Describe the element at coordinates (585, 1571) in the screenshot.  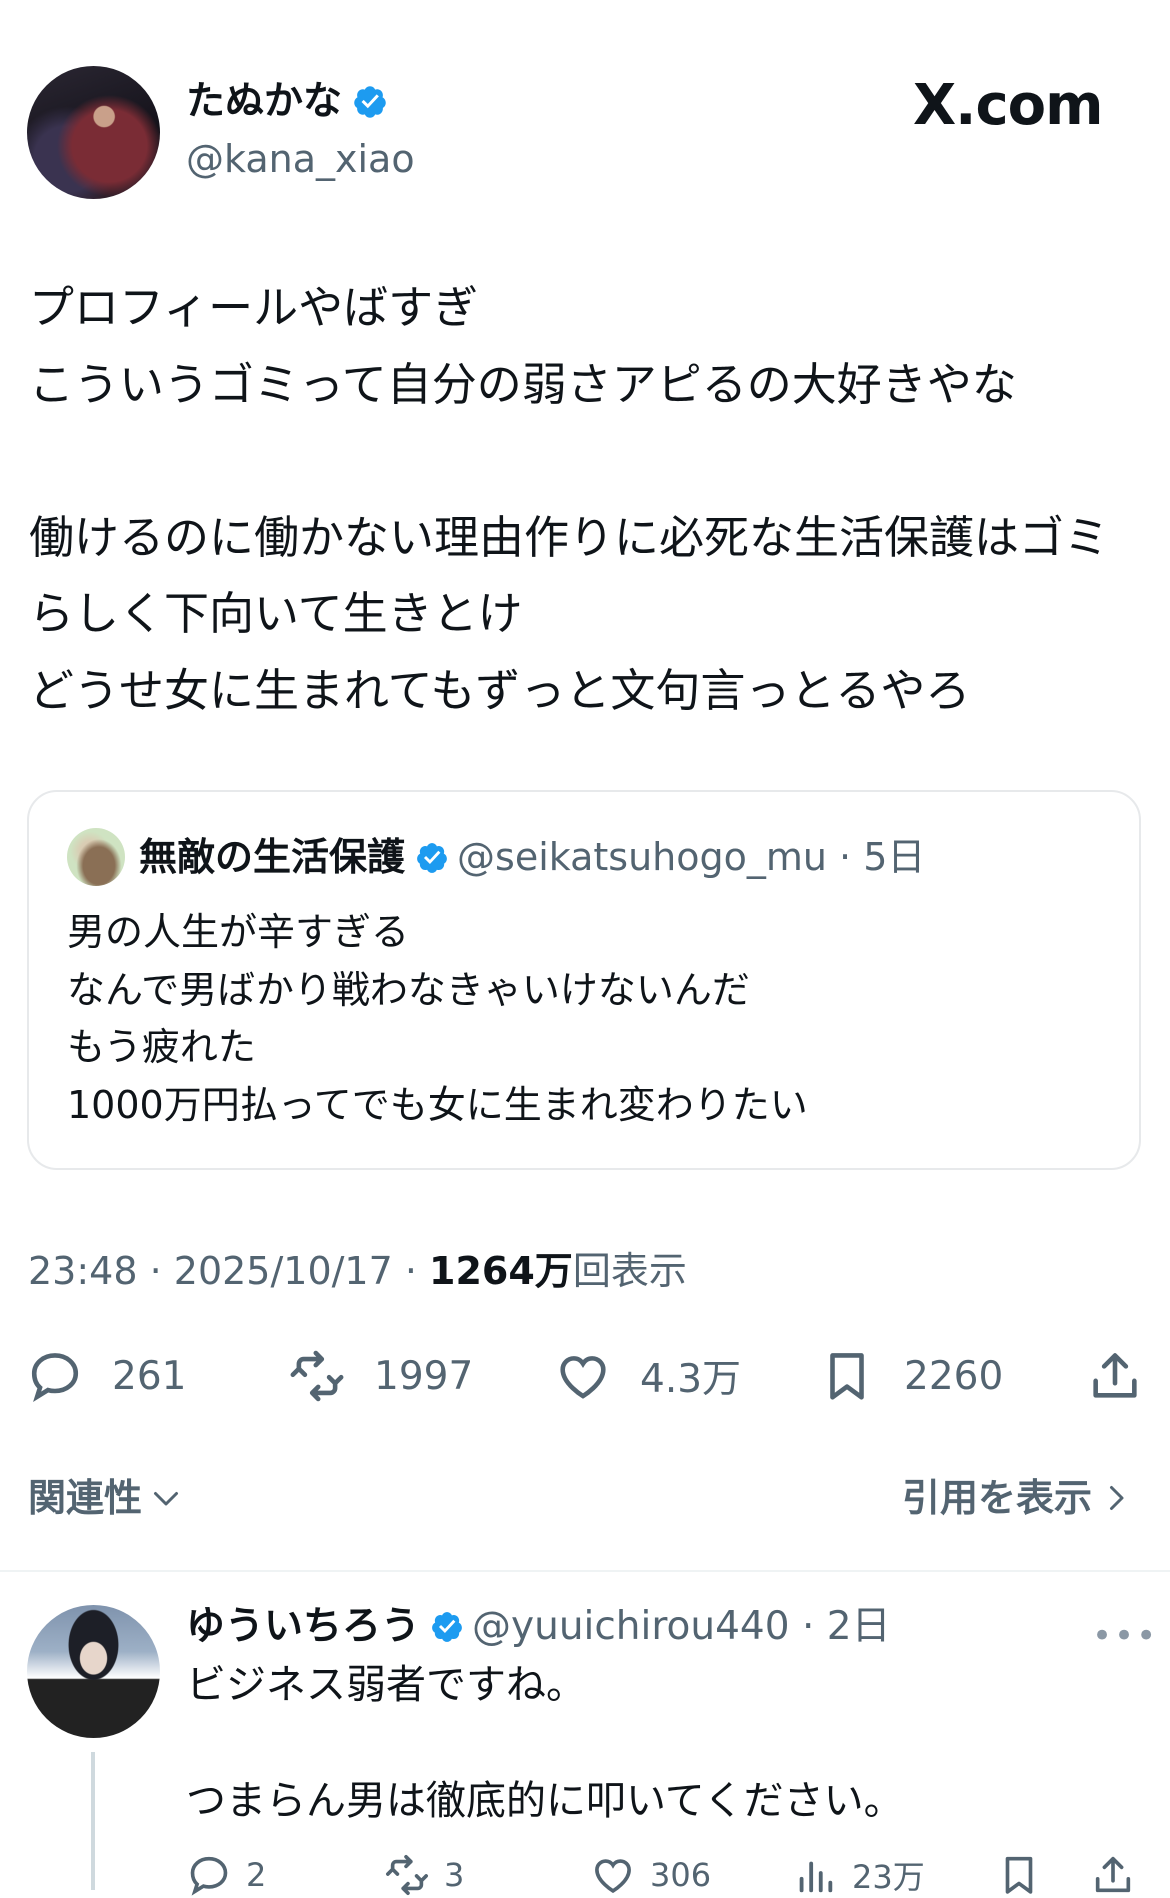
I see `section-divider` at that location.